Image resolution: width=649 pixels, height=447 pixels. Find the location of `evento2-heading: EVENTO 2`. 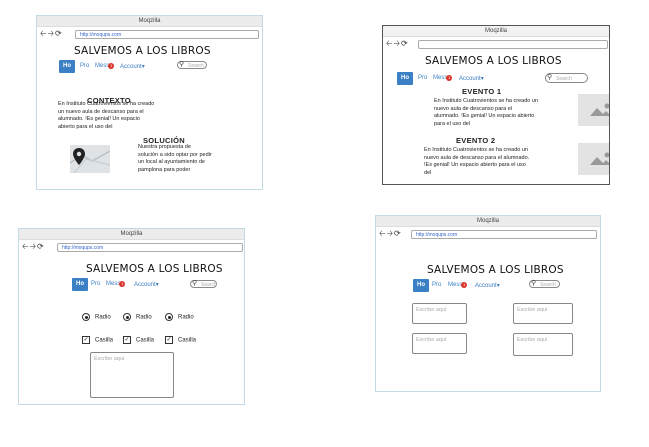

evento2-heading: EVENTO 2 is located at coordinates (476, 140).